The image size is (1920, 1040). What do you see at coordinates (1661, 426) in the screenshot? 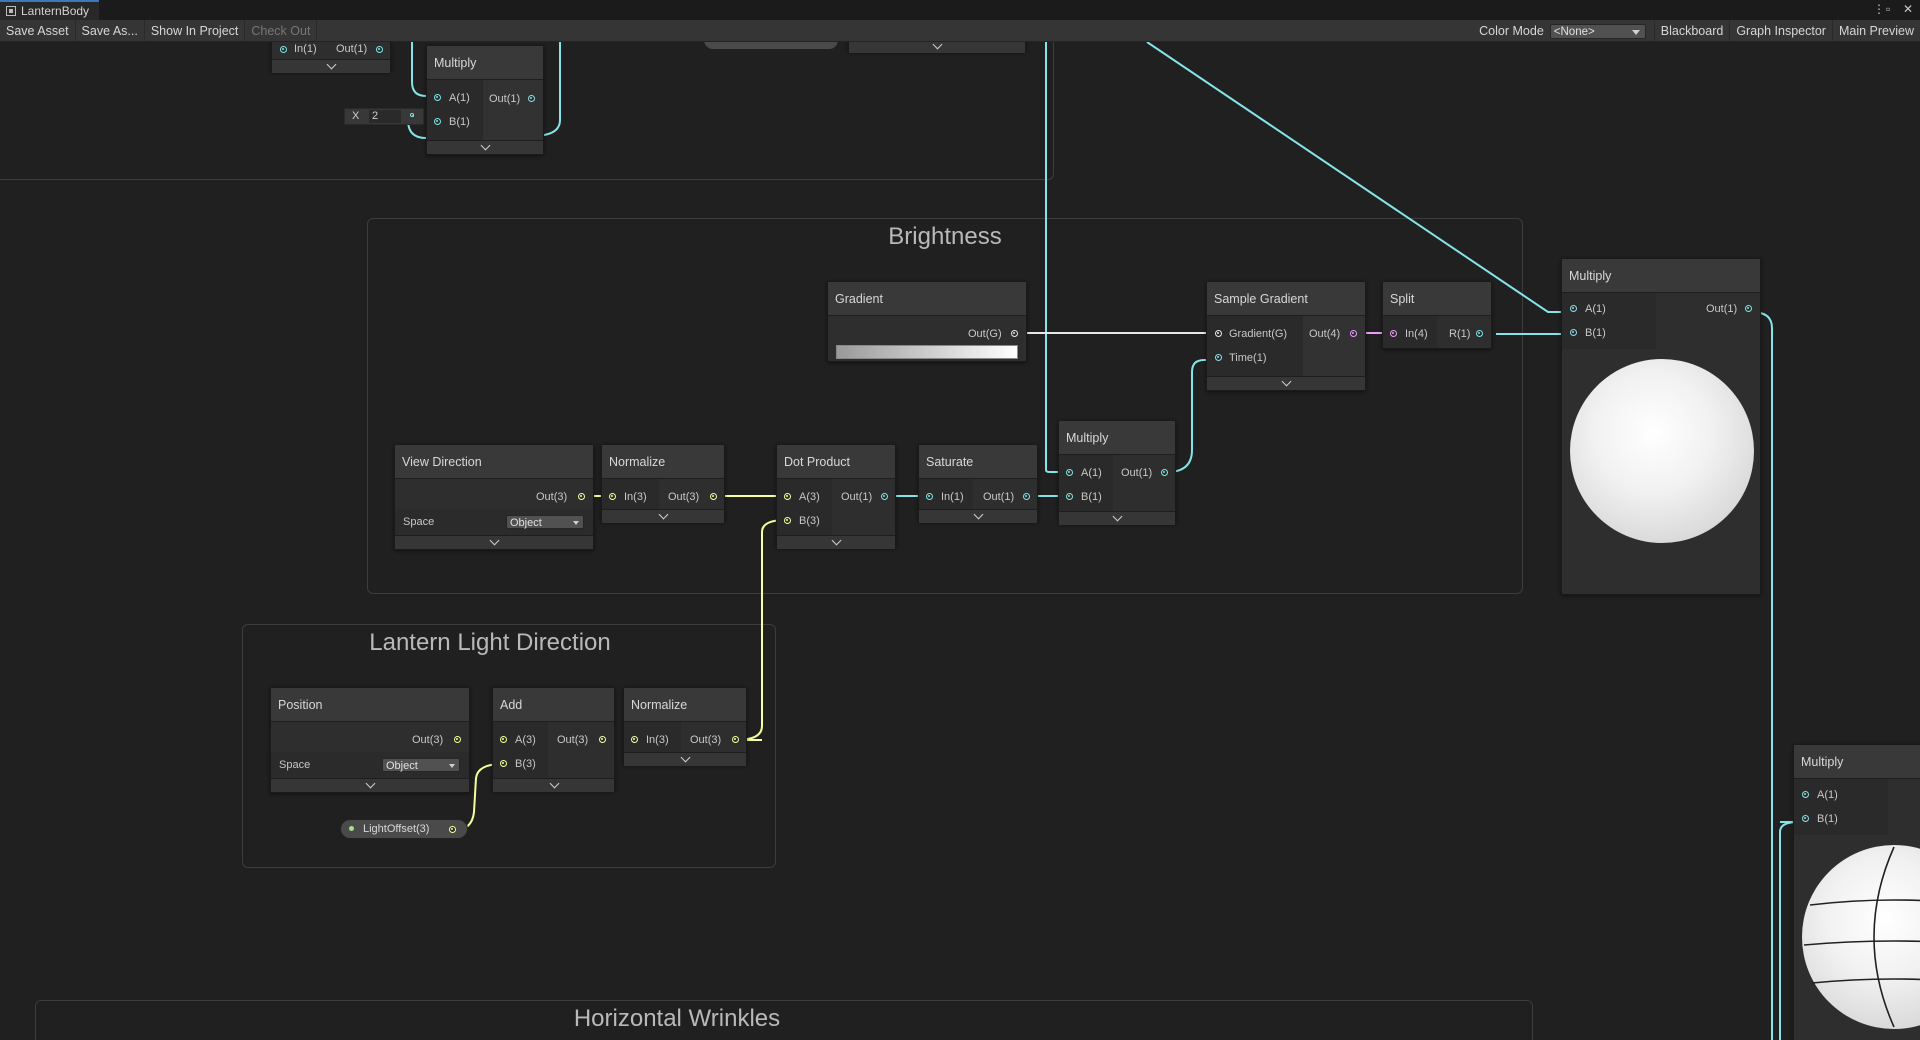
I see `multiply-node-right: Multiply A(1) B(1) Out(1)` at bounding box center [1661, 426].